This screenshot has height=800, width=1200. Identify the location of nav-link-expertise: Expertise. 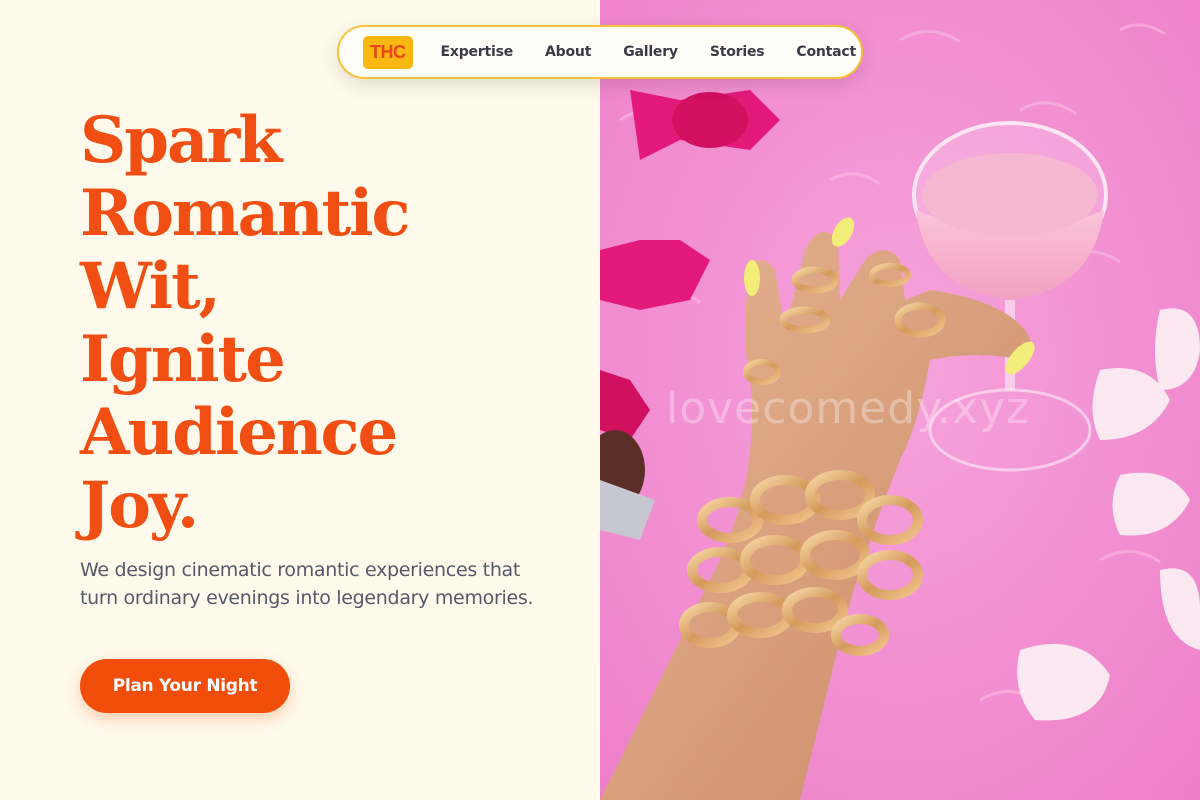
(477, 52).